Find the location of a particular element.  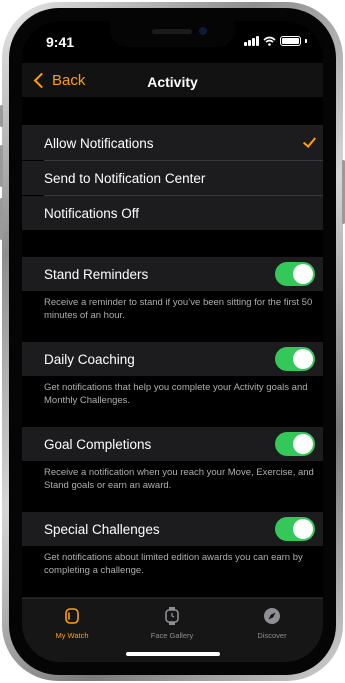

home-indicator is located at coordinates (173, 654).